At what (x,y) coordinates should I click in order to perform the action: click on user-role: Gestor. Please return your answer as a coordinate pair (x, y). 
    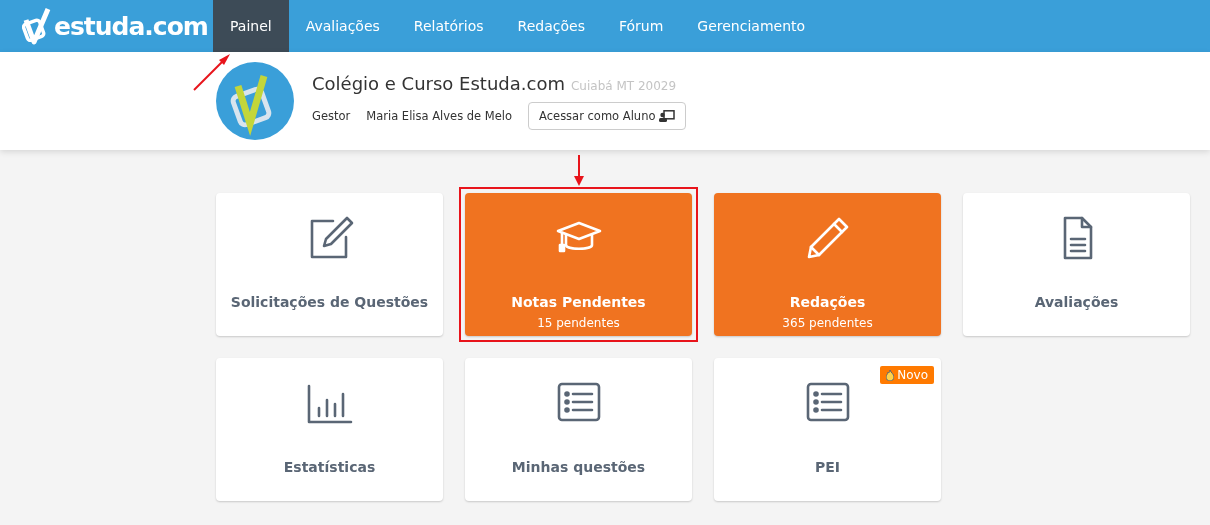
    Looking at the image, I should click on (331, 115).